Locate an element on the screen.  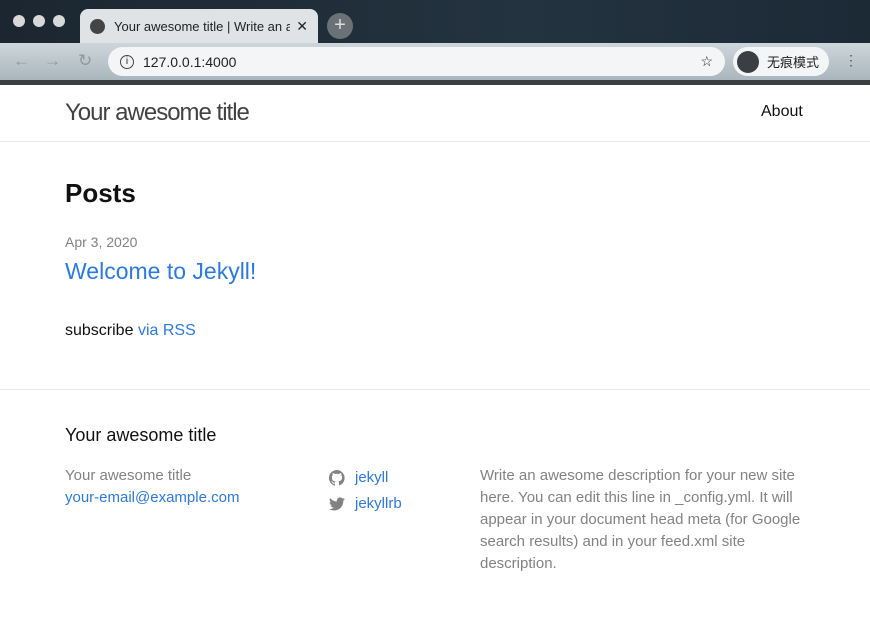
site-title-link: Your awesome title is located at coordinates (157, 113).